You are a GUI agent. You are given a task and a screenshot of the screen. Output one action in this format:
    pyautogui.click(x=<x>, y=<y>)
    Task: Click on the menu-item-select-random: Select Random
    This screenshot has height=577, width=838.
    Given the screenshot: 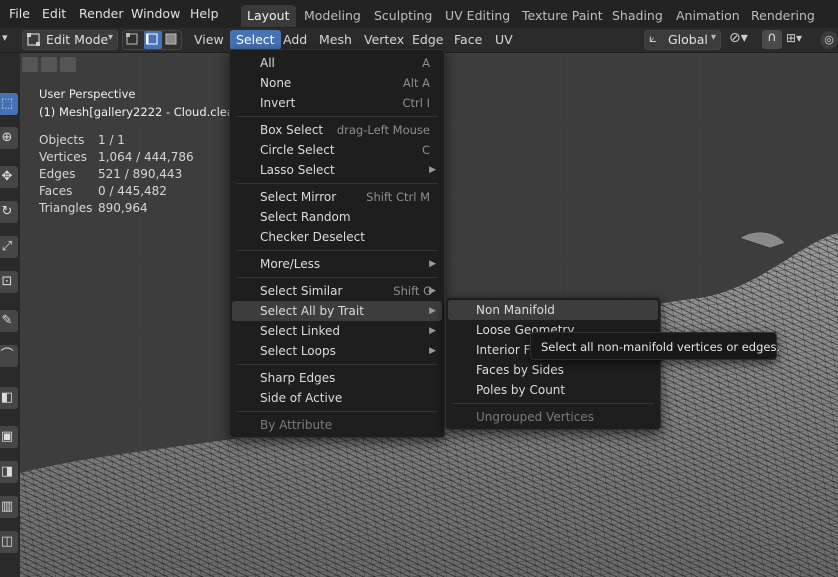 What is the action you would take?
    pyautogui.click(x=337, y=217)
    